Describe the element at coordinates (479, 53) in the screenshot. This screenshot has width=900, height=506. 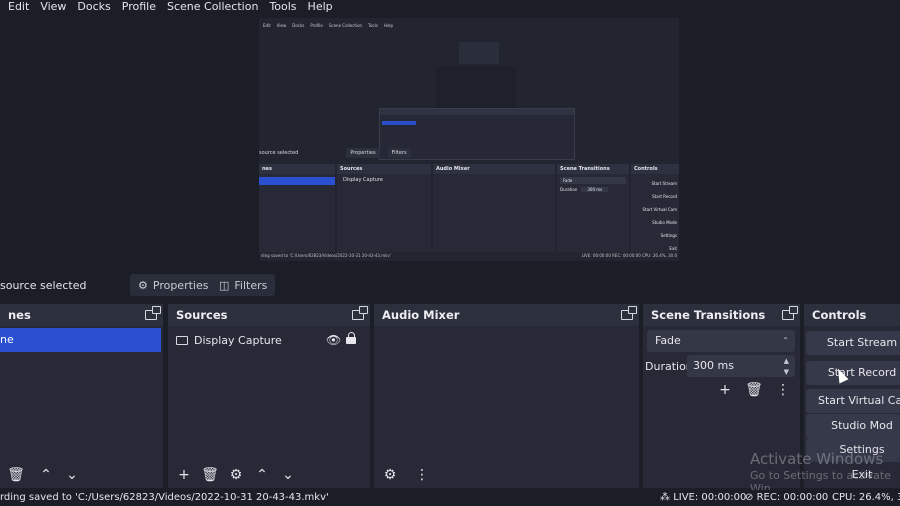
I see `nested-deep-preview` at that location.